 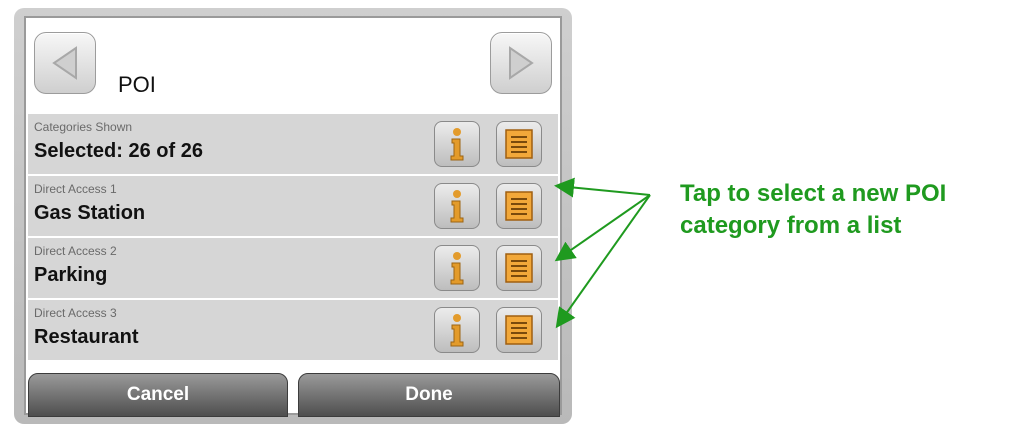 I want to click on annotation-line-1: Tap to select a new POI, so click(x=813, y=193).